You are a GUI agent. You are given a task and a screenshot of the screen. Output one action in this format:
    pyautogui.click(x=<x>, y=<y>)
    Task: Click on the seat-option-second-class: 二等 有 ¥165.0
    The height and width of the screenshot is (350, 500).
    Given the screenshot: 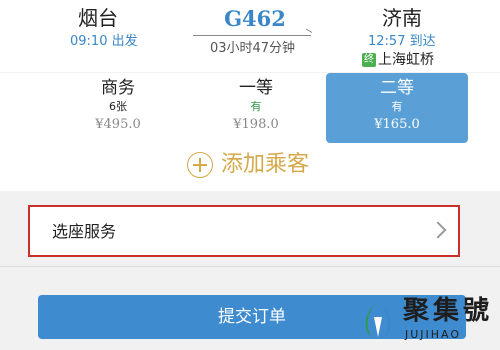 What is the action you would take?
    pyautogui.click(x=397, y=108)
    